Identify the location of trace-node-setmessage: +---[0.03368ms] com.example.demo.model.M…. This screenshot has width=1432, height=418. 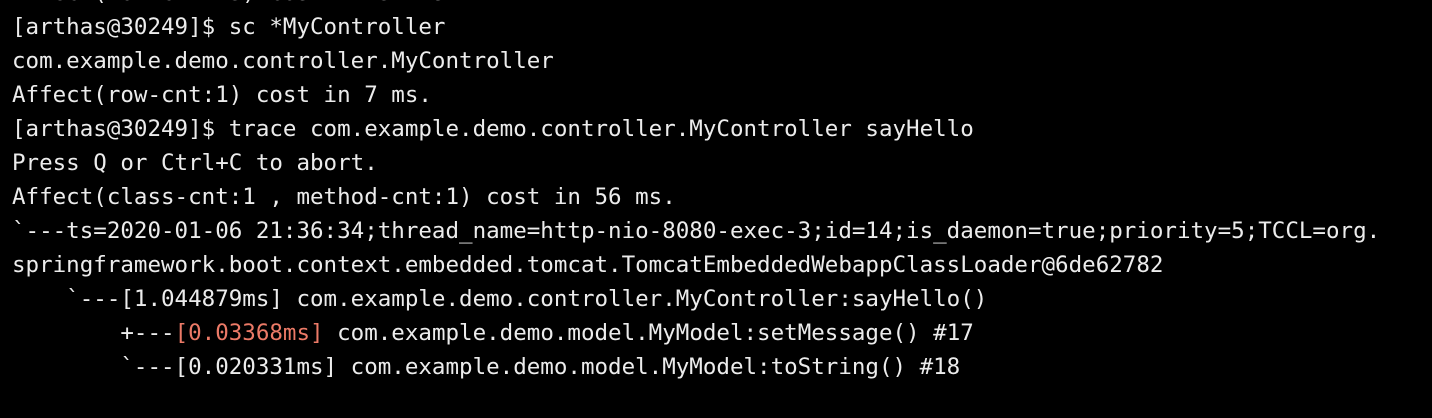
(493, 333).